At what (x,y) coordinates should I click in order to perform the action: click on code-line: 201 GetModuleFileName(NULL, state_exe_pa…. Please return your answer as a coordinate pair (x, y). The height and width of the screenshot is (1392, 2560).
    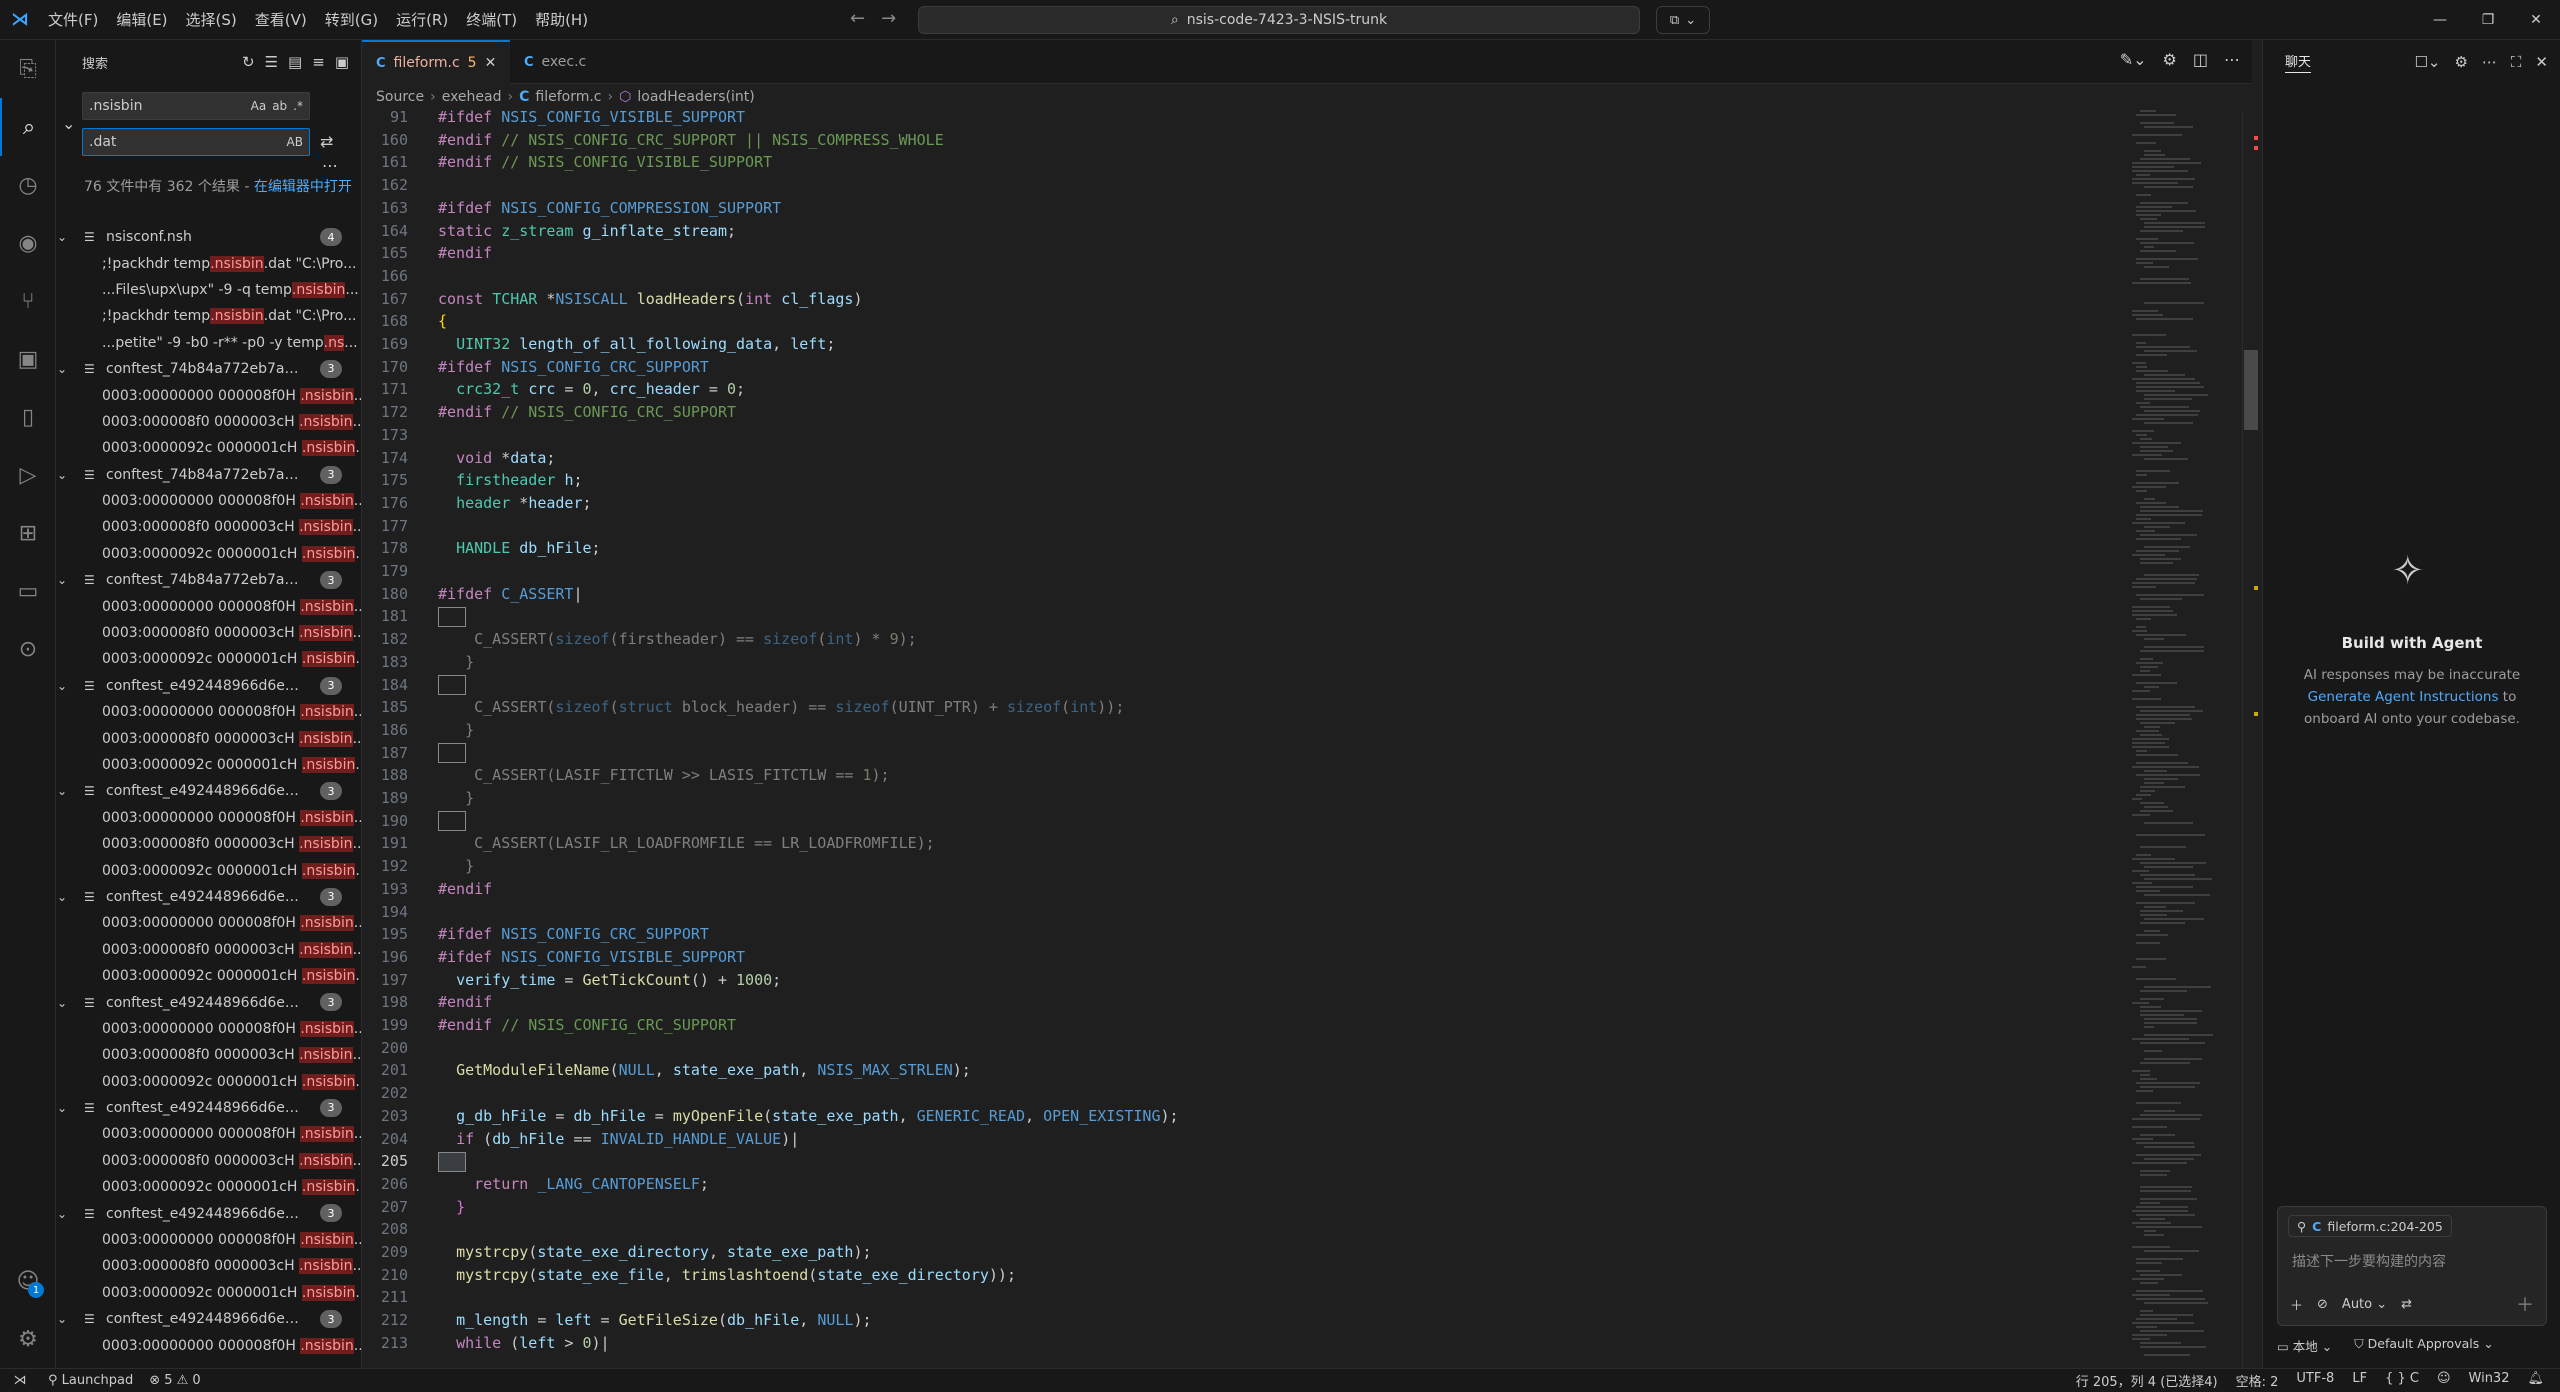
    Looking at the image, I should click on (1242, 1070).